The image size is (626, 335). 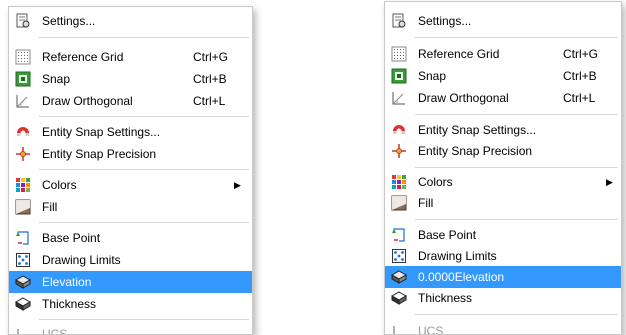 I want to click on ucs-icon, so click(x=399, y=328).